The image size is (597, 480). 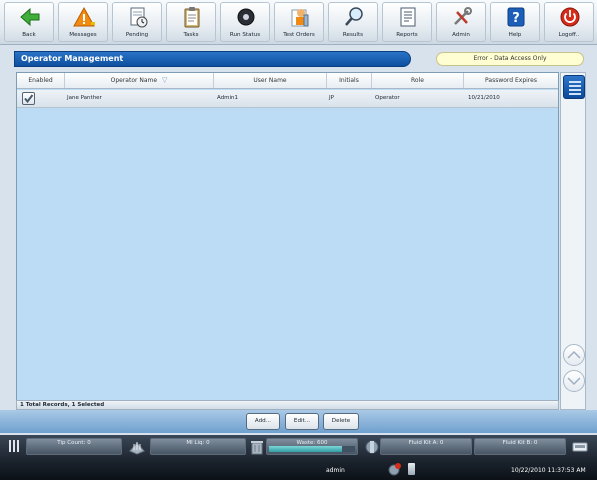 What do you see at coordinates (569, 35) in the screenshot?
I see `logoff-label: Logoff..` at bounding box center [569, 35].